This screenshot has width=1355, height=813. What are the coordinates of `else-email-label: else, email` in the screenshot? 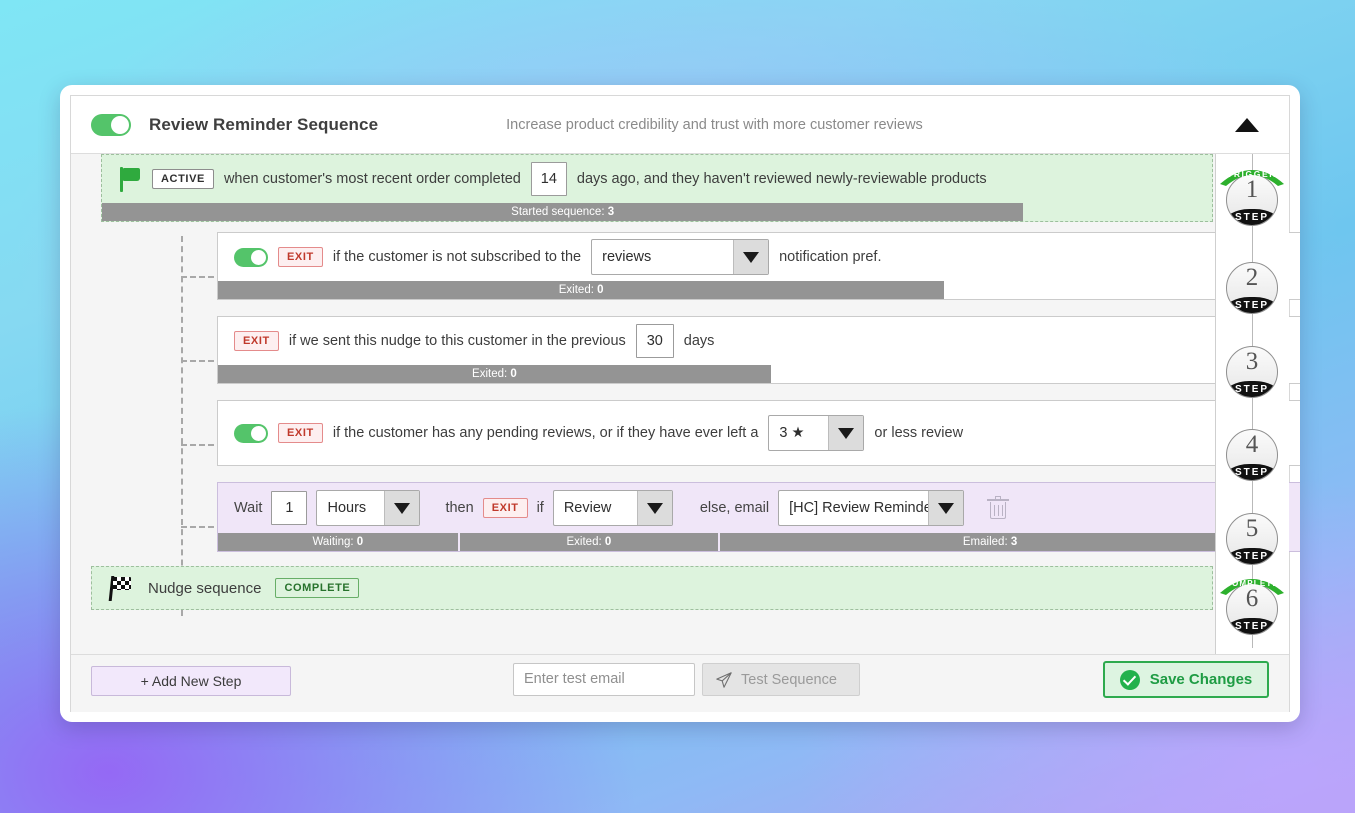 It's located at (734, 508).